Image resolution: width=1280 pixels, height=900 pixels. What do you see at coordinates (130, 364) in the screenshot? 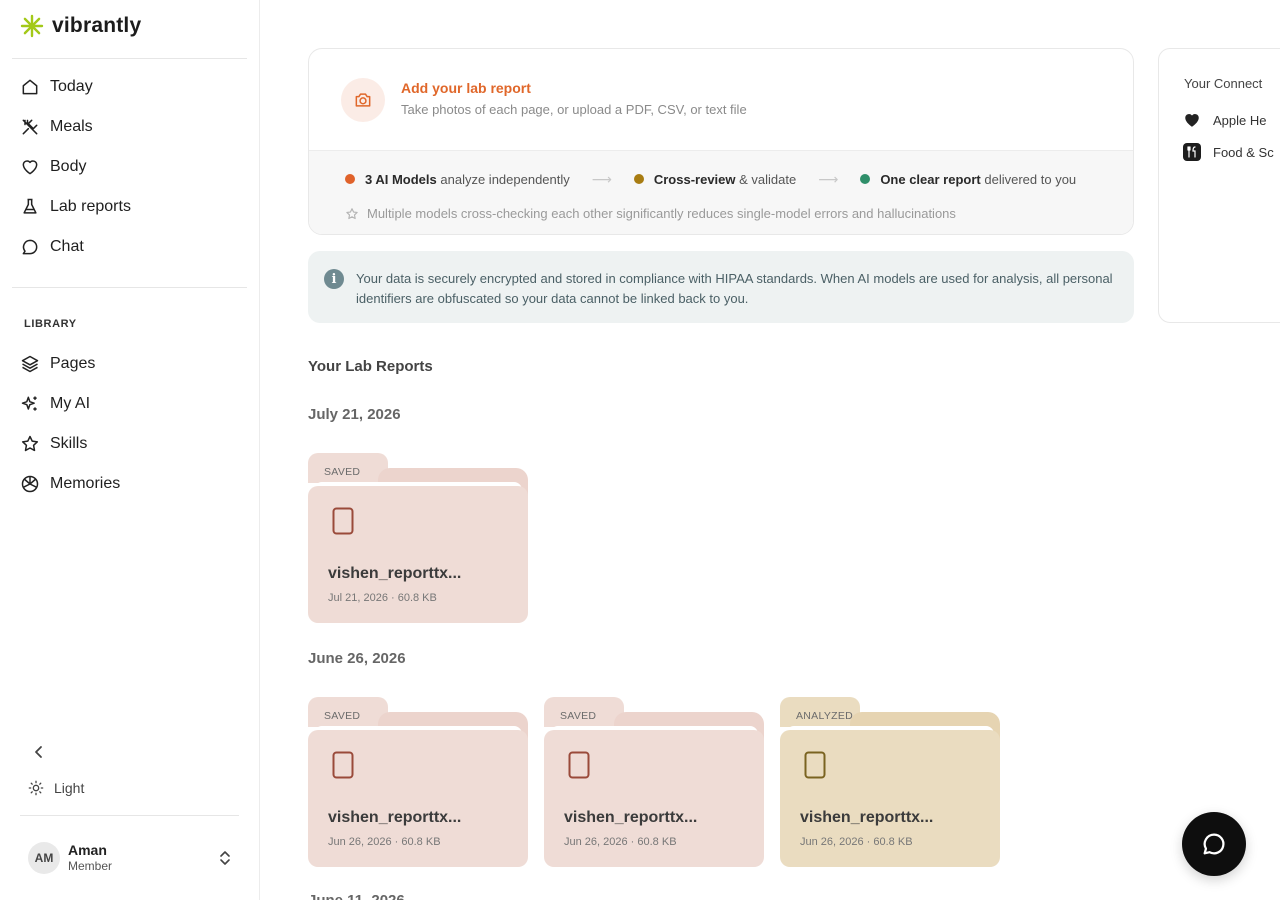
I see `nav-item-pages: Pages` at bounding box center [130, 364].